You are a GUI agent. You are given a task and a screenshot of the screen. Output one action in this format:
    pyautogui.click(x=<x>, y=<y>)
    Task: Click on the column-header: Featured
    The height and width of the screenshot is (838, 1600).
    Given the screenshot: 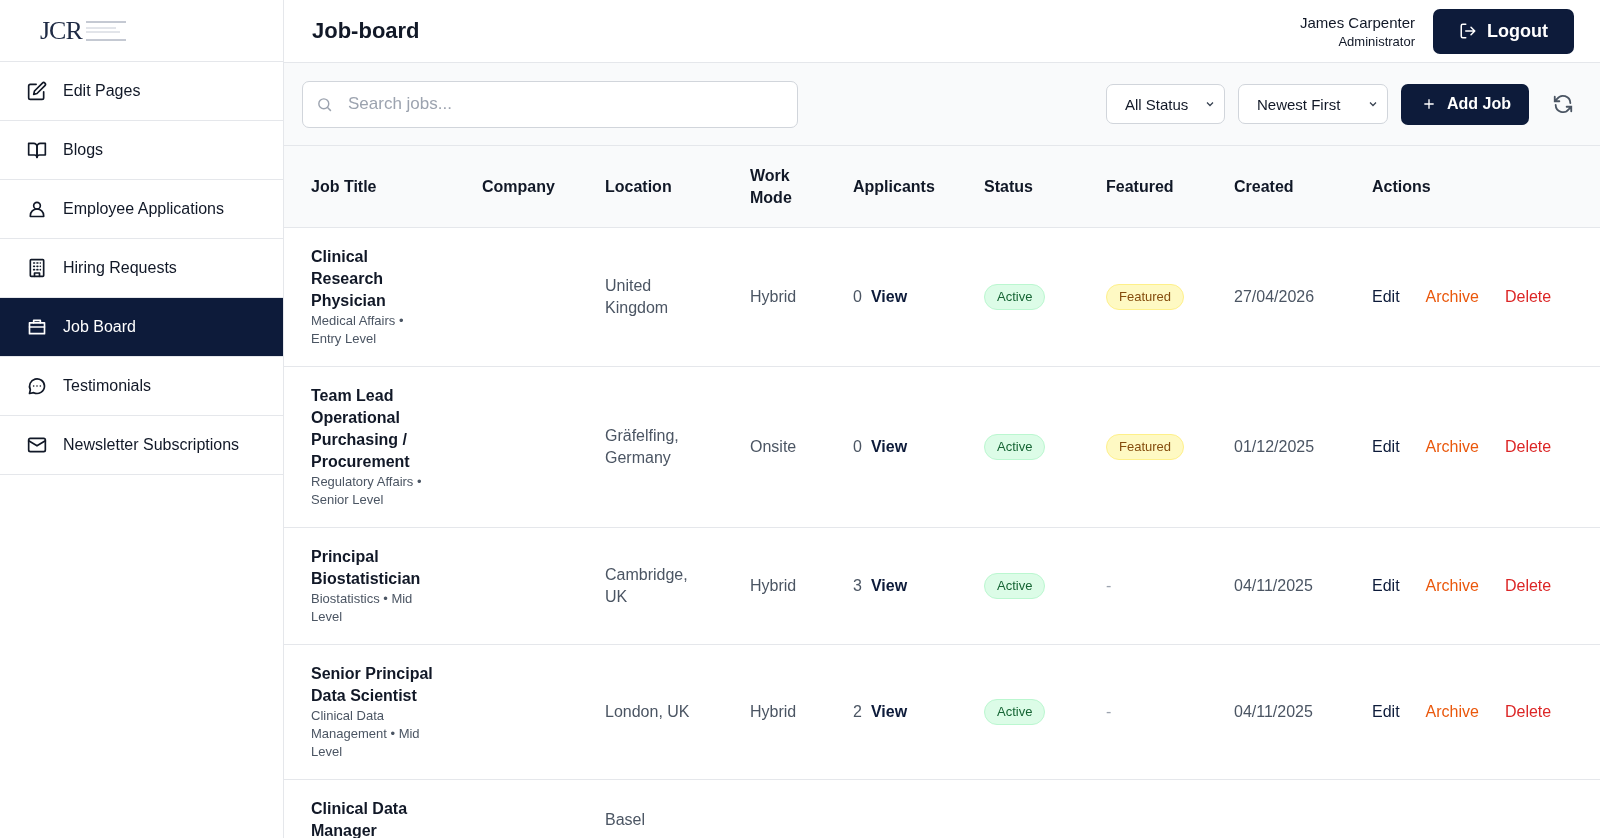 What is the action you would take?
    pyautogui.click(x=1140, y=186)
    